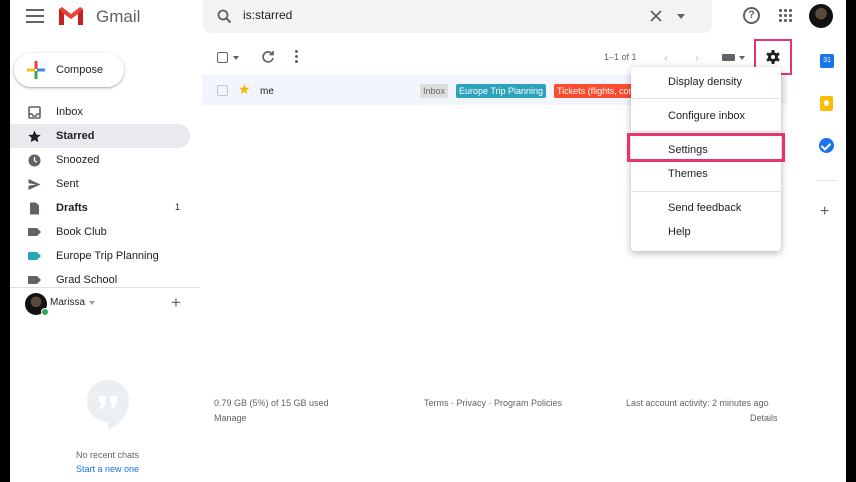 This screenshot has height=482, width=856. I want to click on menu-item-configure-inbox: Configure inbox, so click(706, 117).